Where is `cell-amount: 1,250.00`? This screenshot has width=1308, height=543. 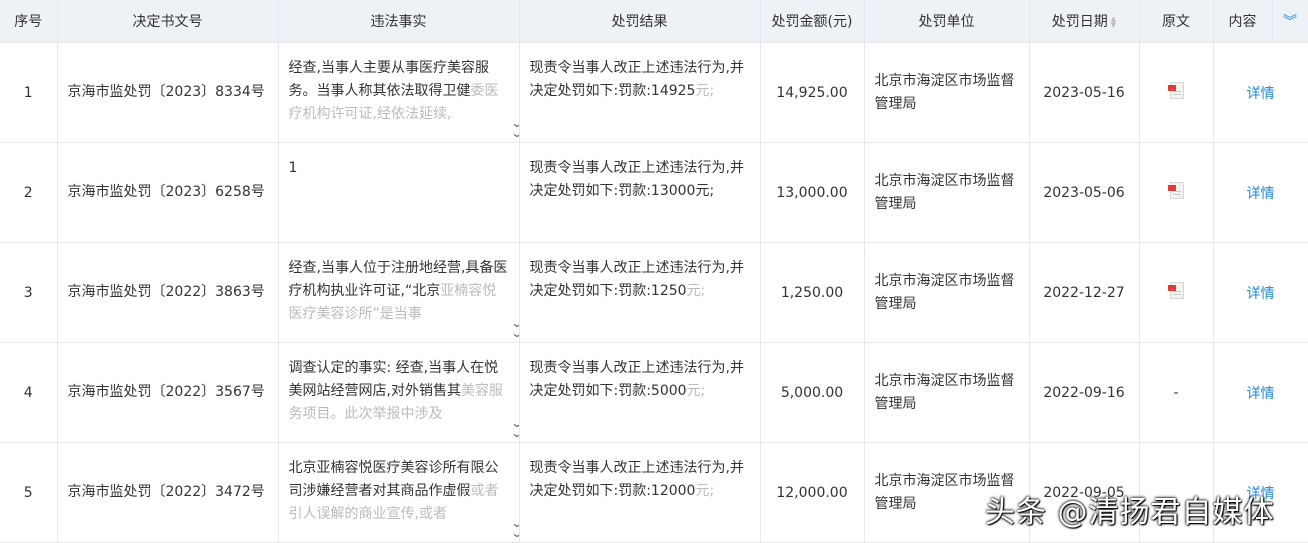
cell-amount: 1,250.00 is located at coordinates (812, 292).